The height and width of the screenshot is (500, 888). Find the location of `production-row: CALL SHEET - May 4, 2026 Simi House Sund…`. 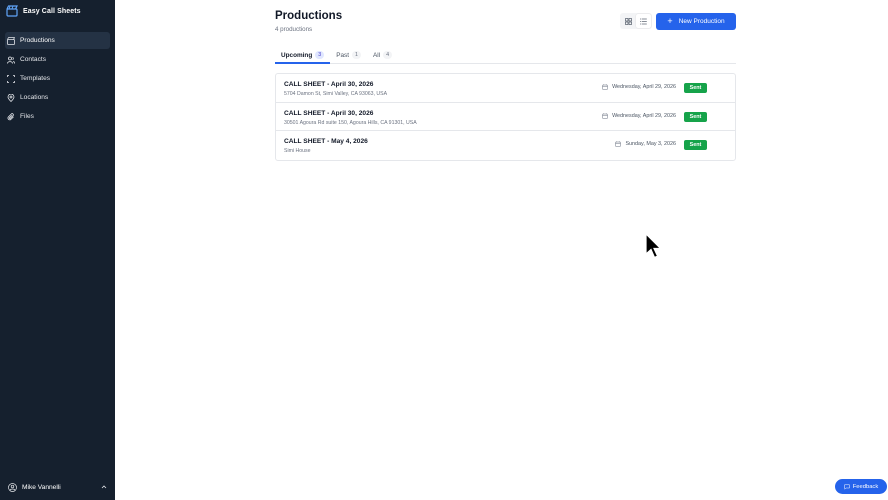

production-row: CALL SHEET - May 4, 2026 Simi House Sund… is located at coordinates (505, 145).